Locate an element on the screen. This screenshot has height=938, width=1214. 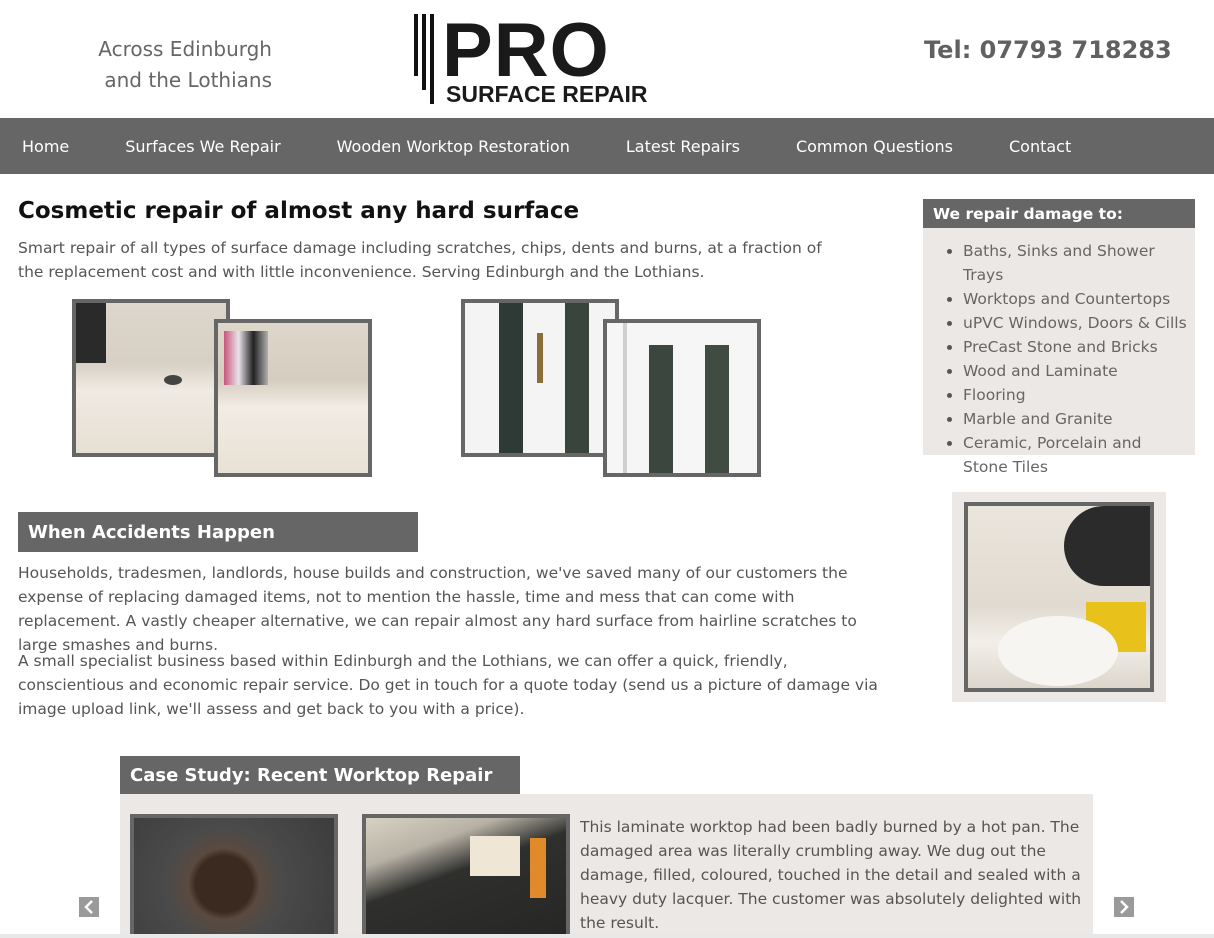
list-item: Wood and Laminate is located at coordinates (1066, 371).